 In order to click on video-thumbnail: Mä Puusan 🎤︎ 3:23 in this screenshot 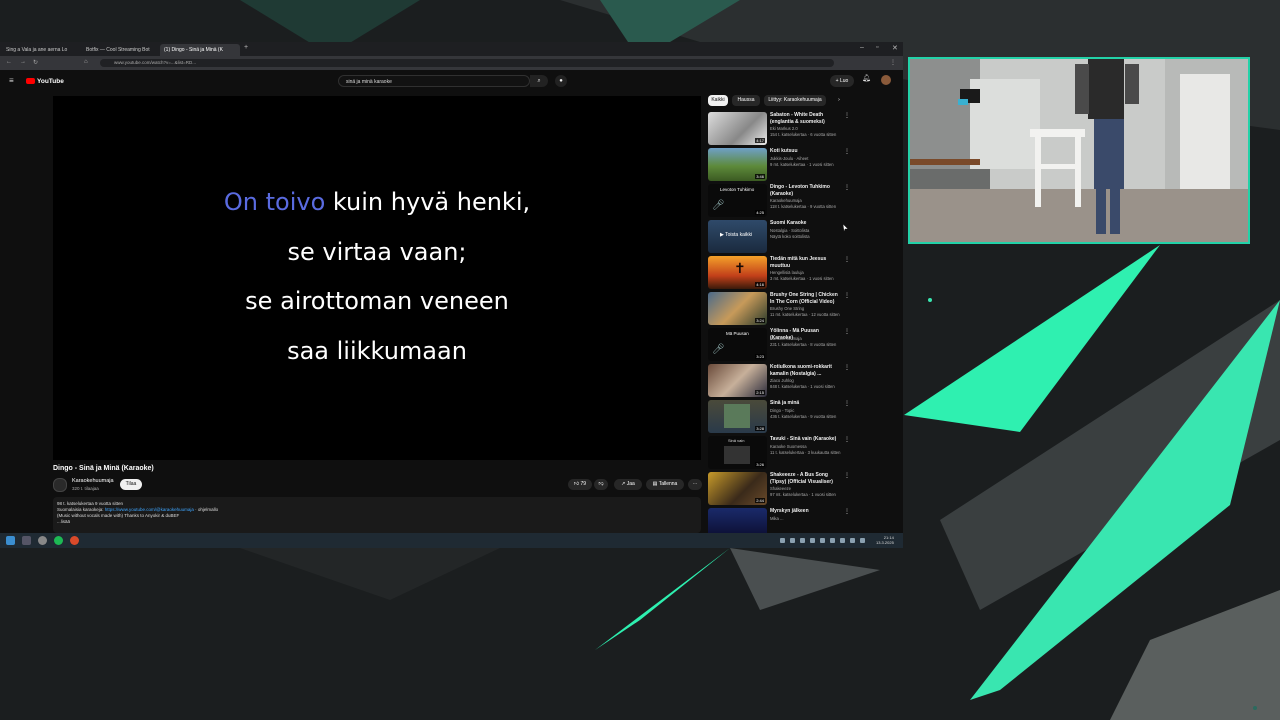, I will do `click(737, 344)`.